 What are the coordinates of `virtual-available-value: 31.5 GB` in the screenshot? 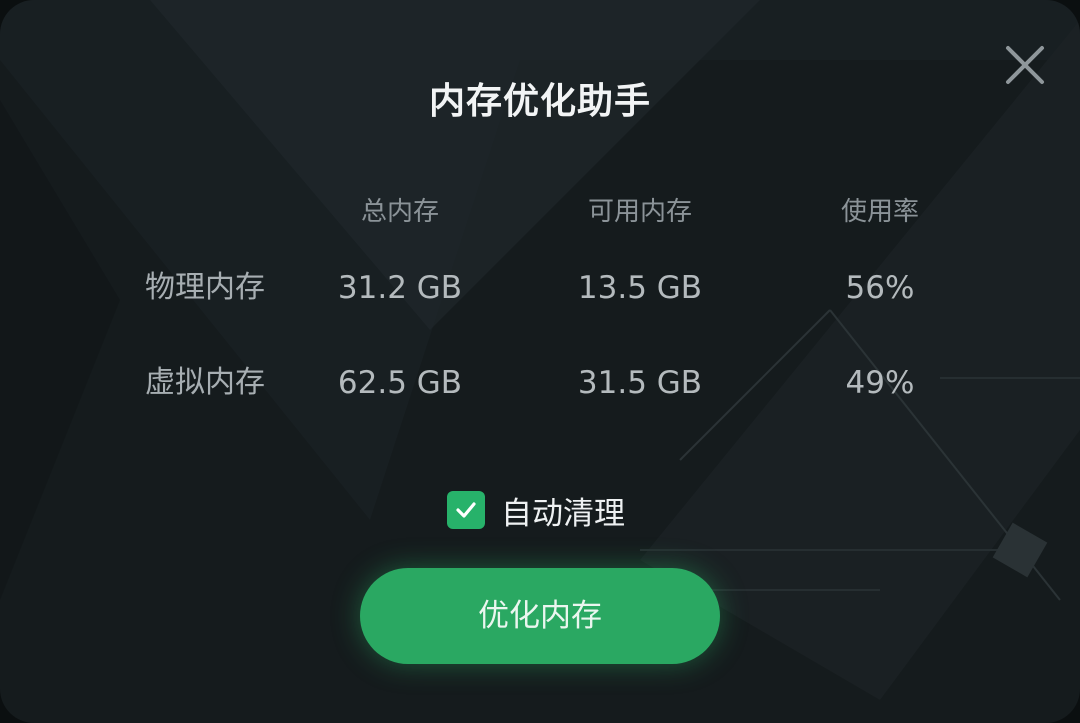 It's located at (640, 383).